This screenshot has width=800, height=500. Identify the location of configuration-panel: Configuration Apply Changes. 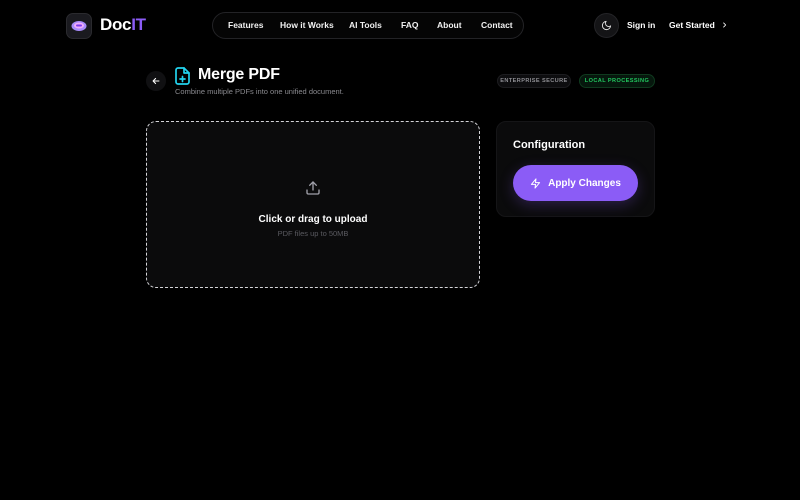
(575, 169).